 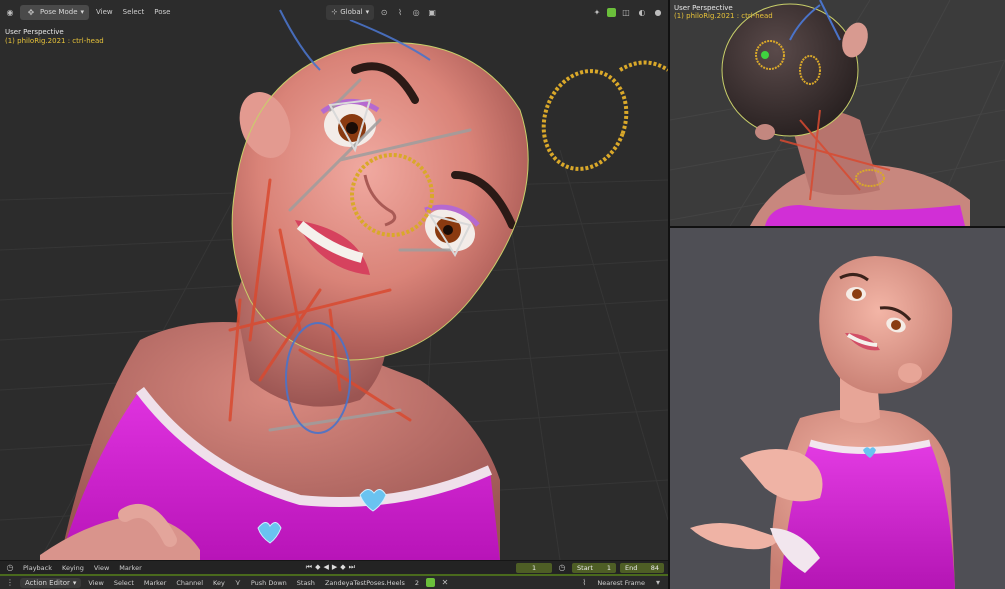 I want to click on orientation-icon: ⊹, so click(x=334, y=12).